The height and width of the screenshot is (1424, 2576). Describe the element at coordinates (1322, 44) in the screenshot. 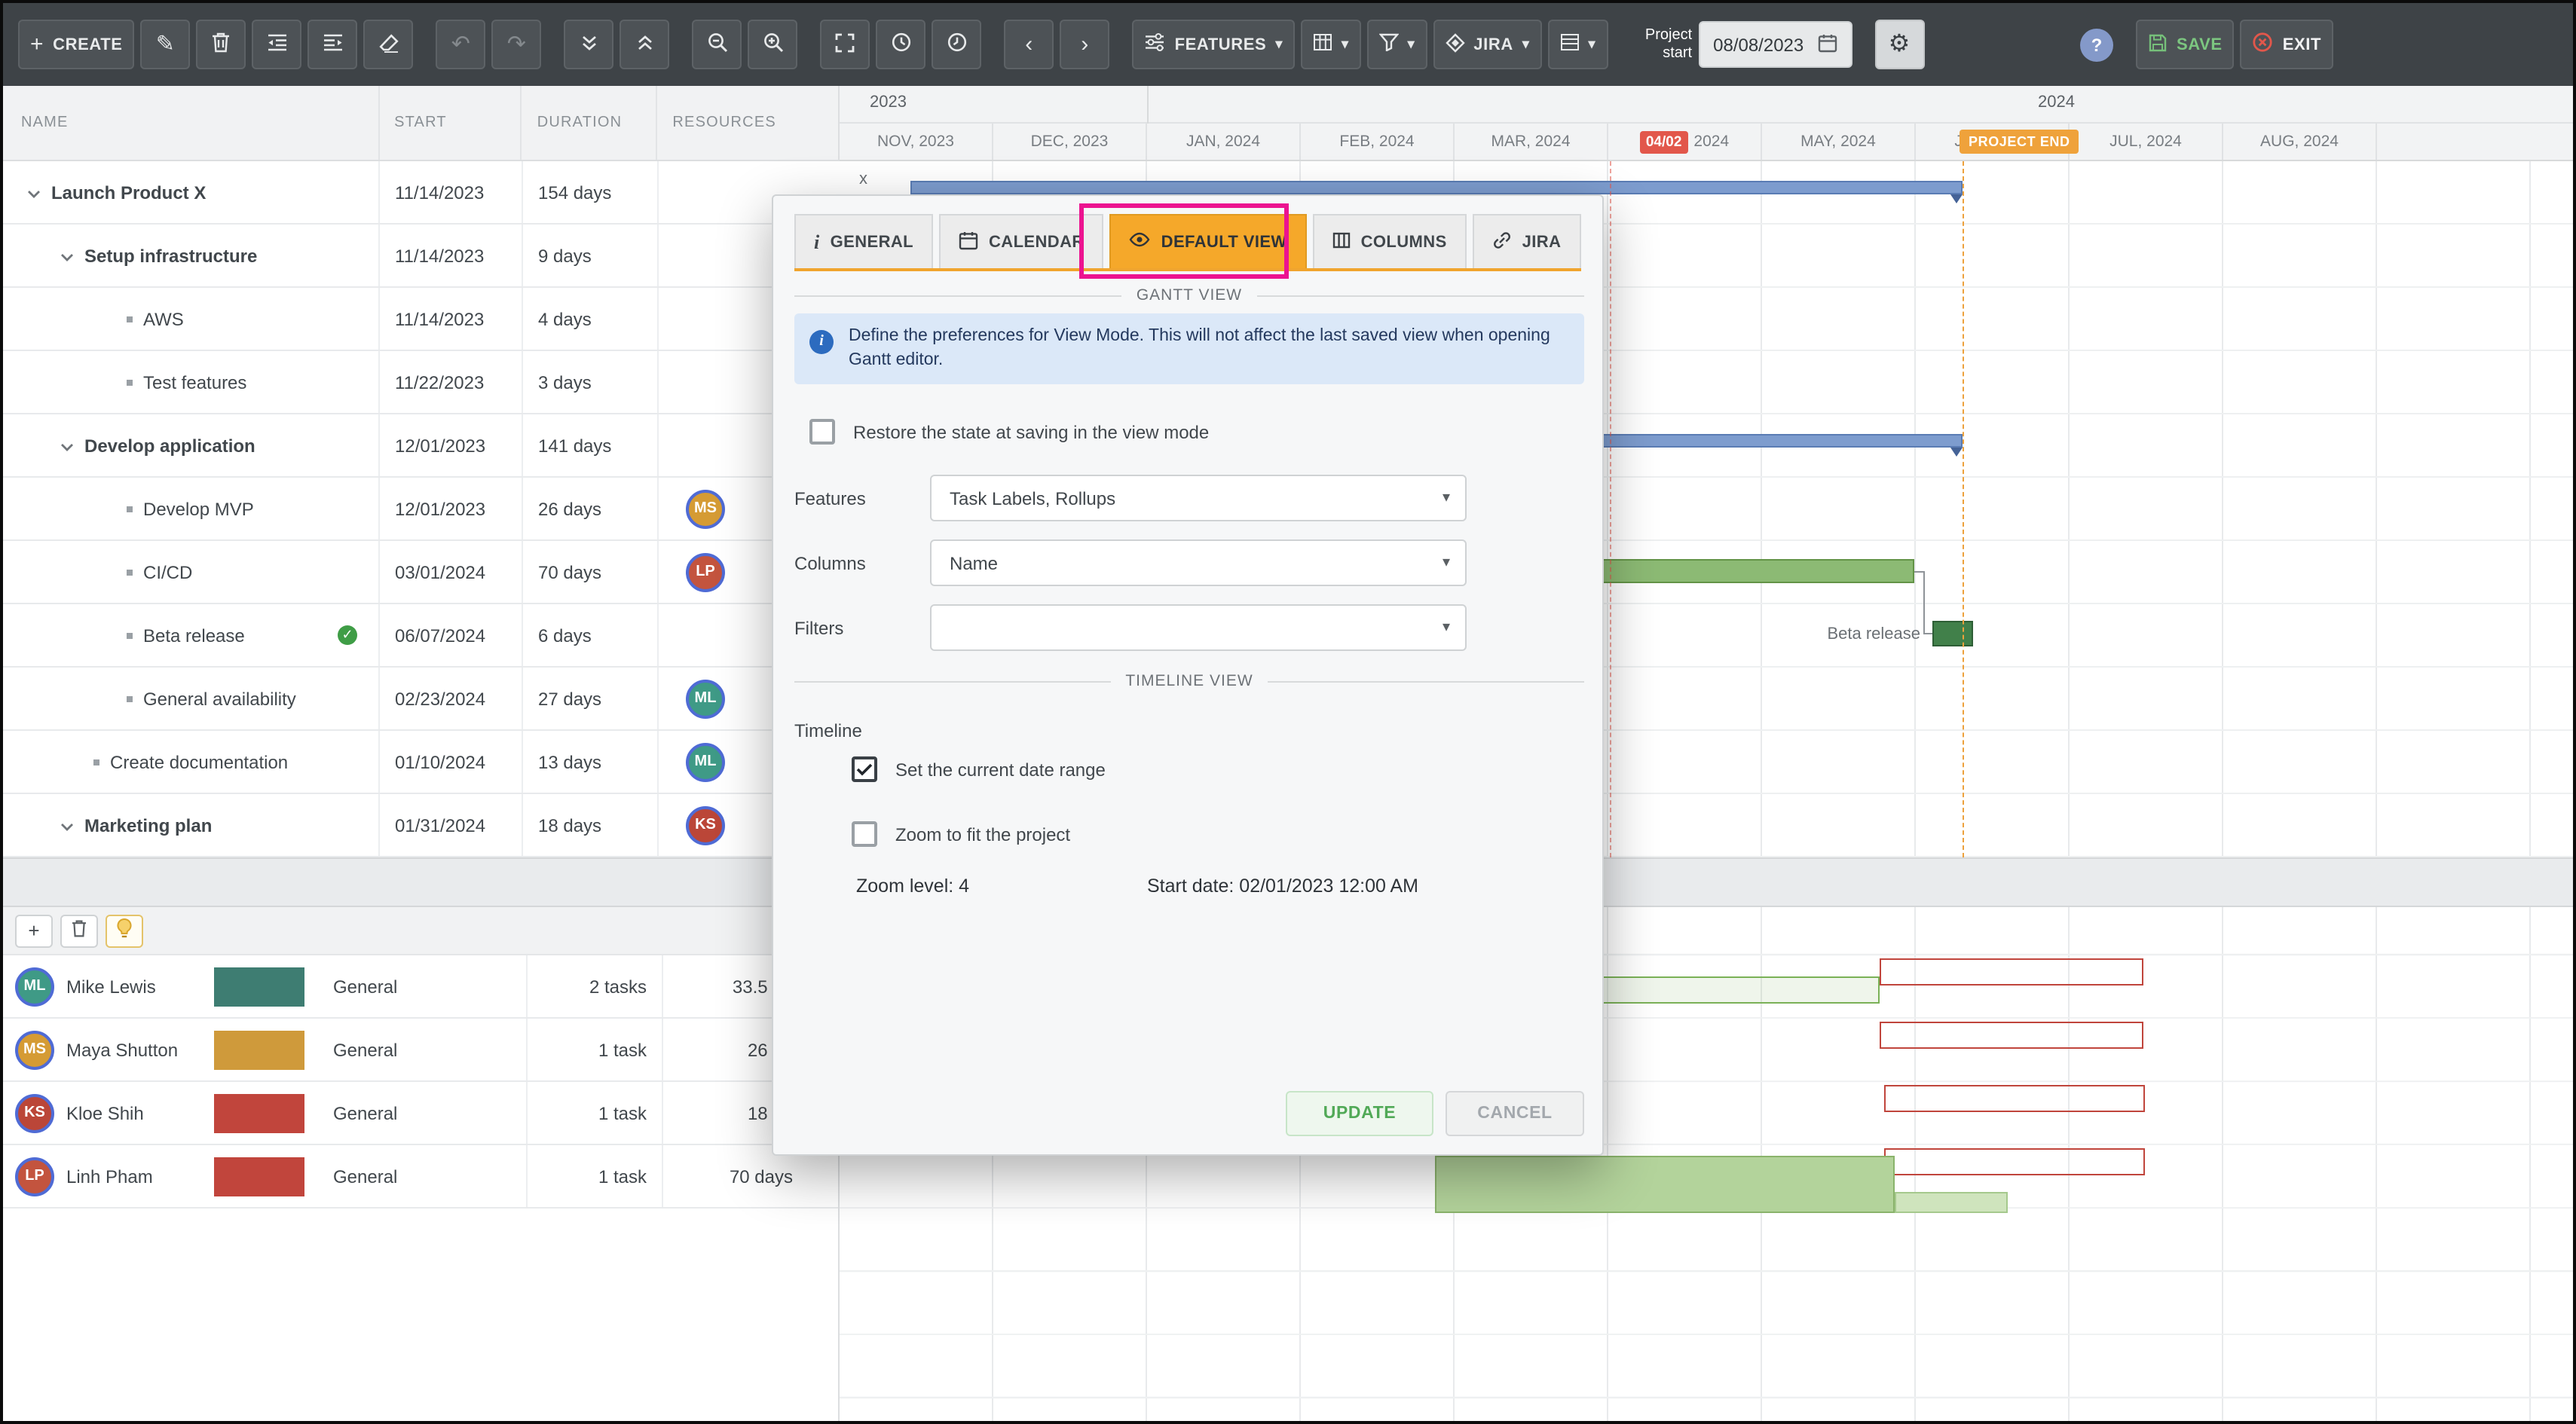

I see `grid-icon` at that location.